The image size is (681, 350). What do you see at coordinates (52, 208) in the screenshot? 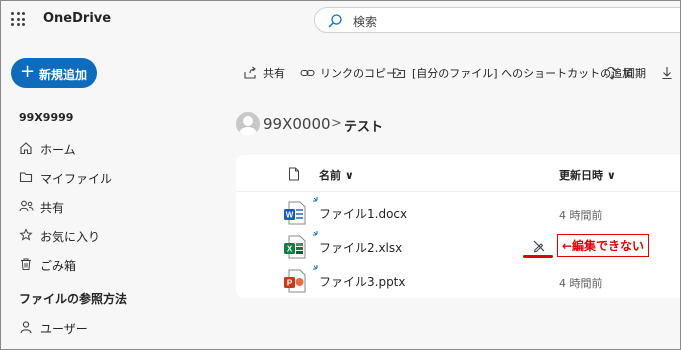
I see `sidebar-item-label: 共有` at bounding box center [52, 208].